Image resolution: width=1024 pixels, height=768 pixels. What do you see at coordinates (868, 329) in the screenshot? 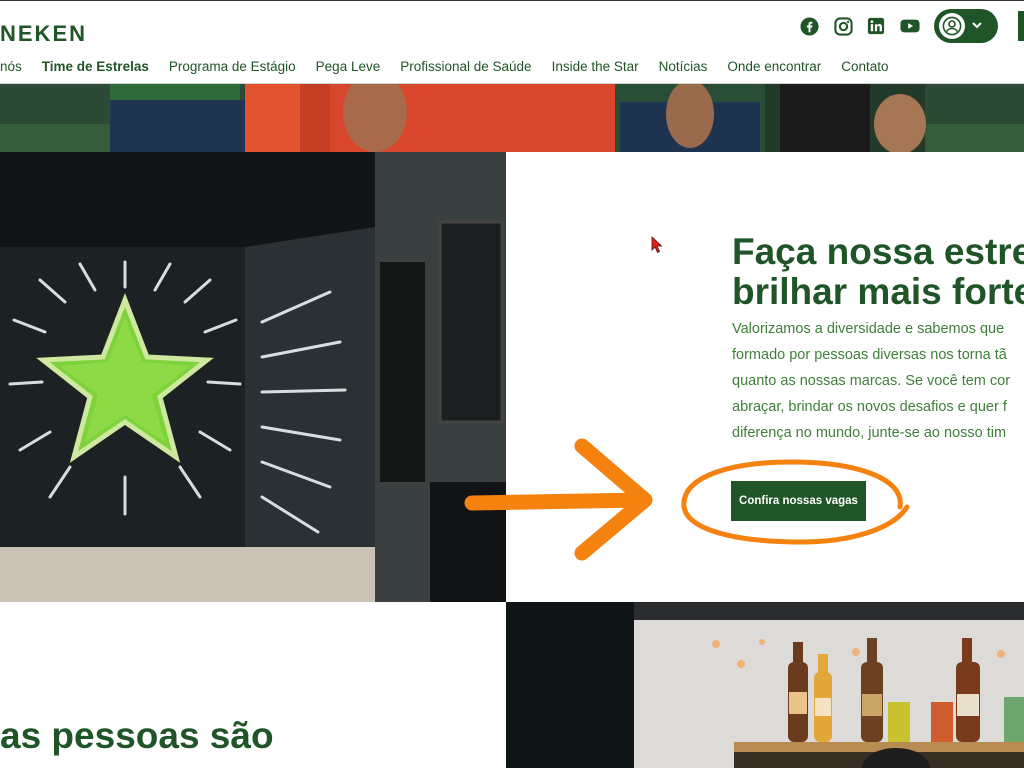
I see `hero-body-line: Valorizamos a diversidade e sabemos que` at bounding box center [868, 329].